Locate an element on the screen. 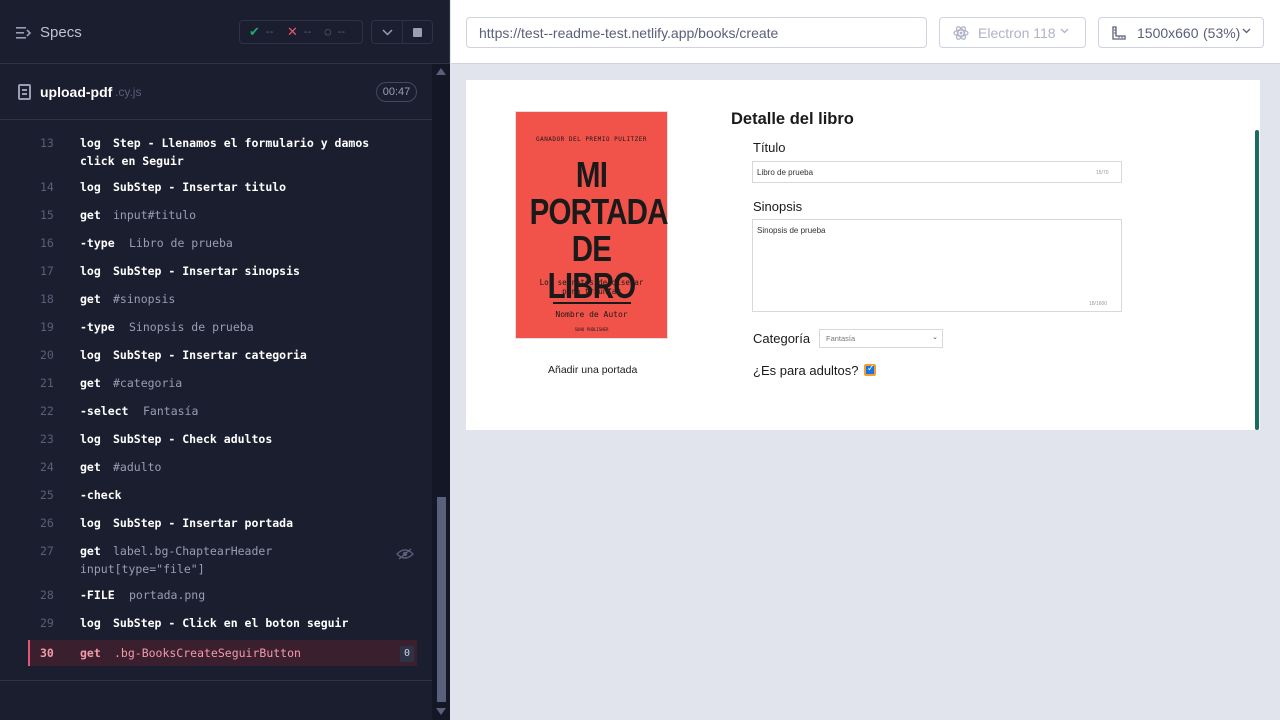  command-message: Libro de prueba is located at coordinates (181, 243).